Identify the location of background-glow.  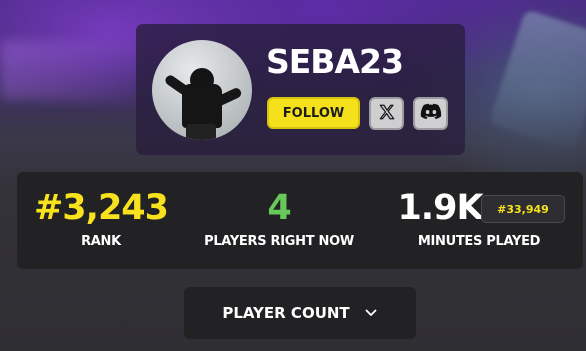
(70, 70).